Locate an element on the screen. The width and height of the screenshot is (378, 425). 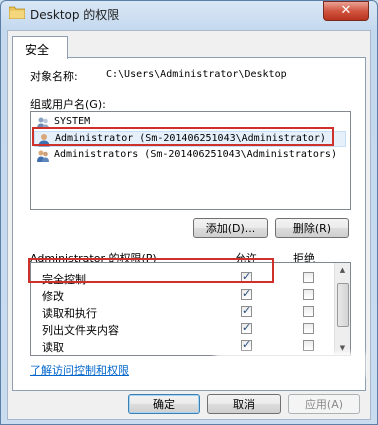
users-icon is located at coordinates (43, 156).